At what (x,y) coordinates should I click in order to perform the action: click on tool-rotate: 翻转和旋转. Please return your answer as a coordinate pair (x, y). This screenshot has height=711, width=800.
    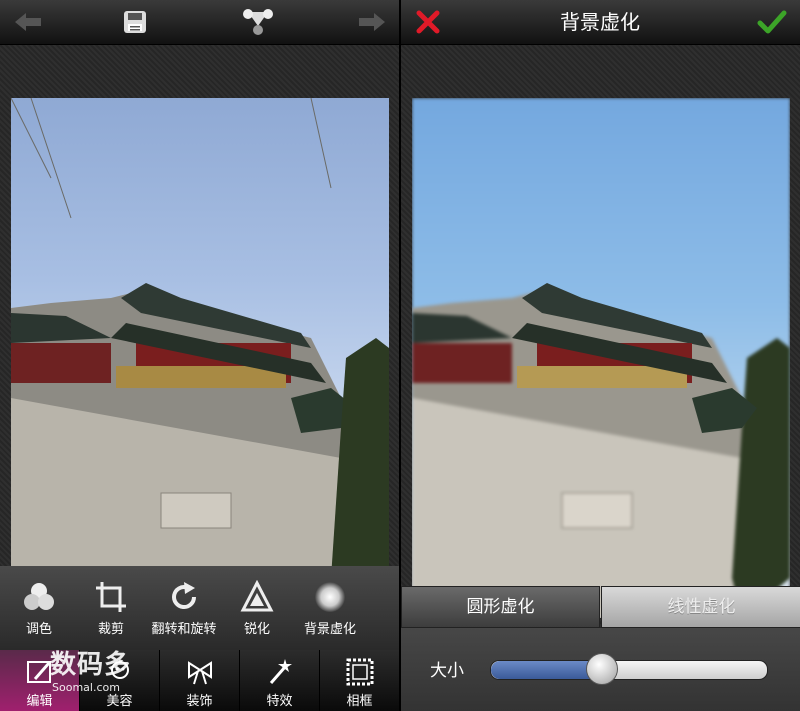
    Looking at the image, I should click on (184, 608).